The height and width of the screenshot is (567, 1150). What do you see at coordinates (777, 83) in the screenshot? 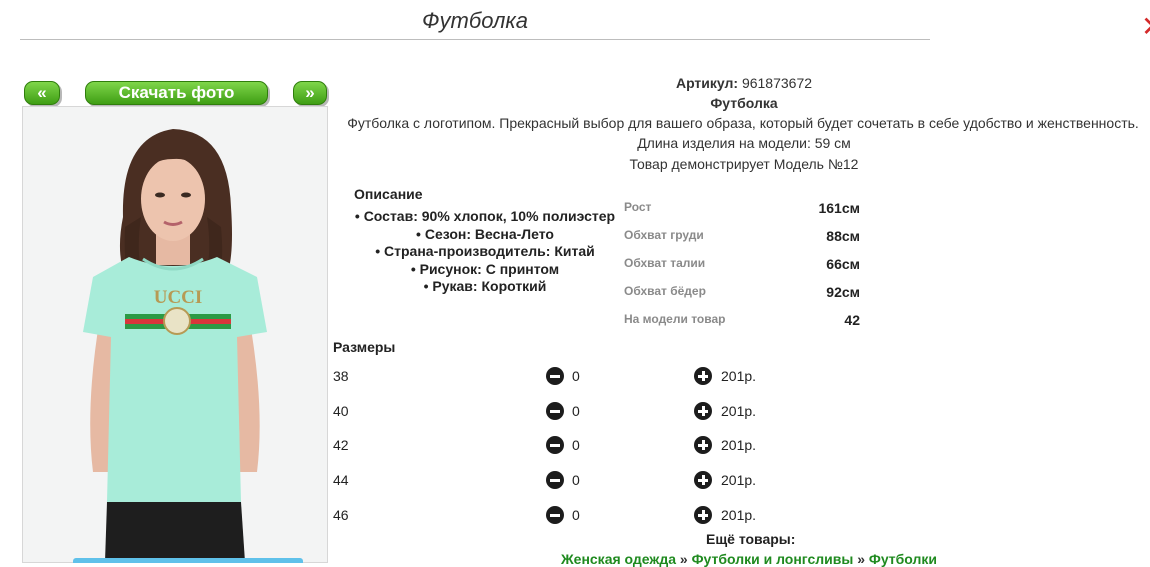
I see `article-value: 961873672` at bounding box center [777, 83].